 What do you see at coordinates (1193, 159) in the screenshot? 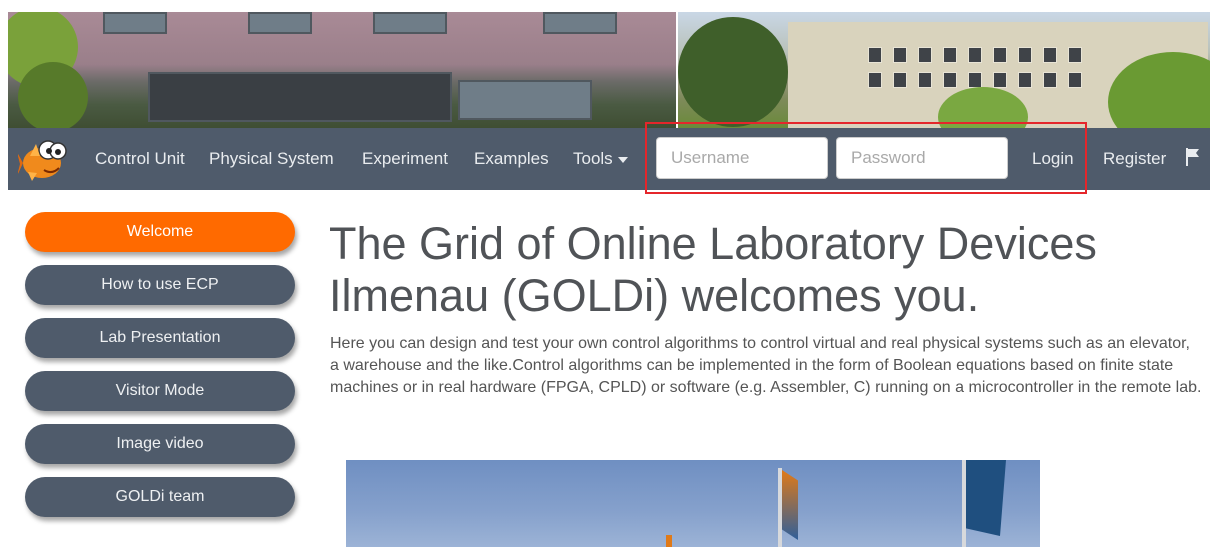
I see `flag-icon` at bounding box center [1193, 159].